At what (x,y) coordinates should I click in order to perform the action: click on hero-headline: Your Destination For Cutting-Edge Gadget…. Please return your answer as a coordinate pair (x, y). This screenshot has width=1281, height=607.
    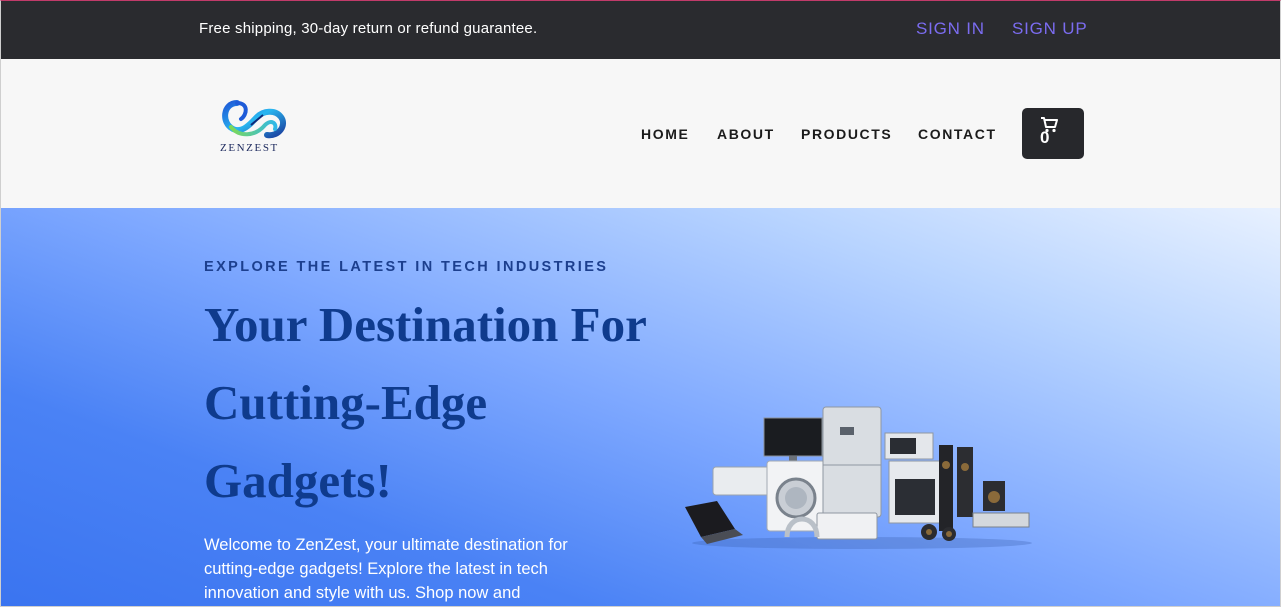
    Looking at the image, I should click on (425, 402).